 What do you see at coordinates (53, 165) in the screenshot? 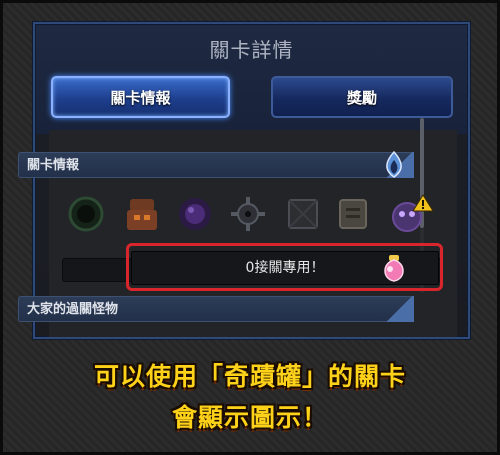
I see `stage-info-label: 關卡情報` at bounding box center [53, 165].